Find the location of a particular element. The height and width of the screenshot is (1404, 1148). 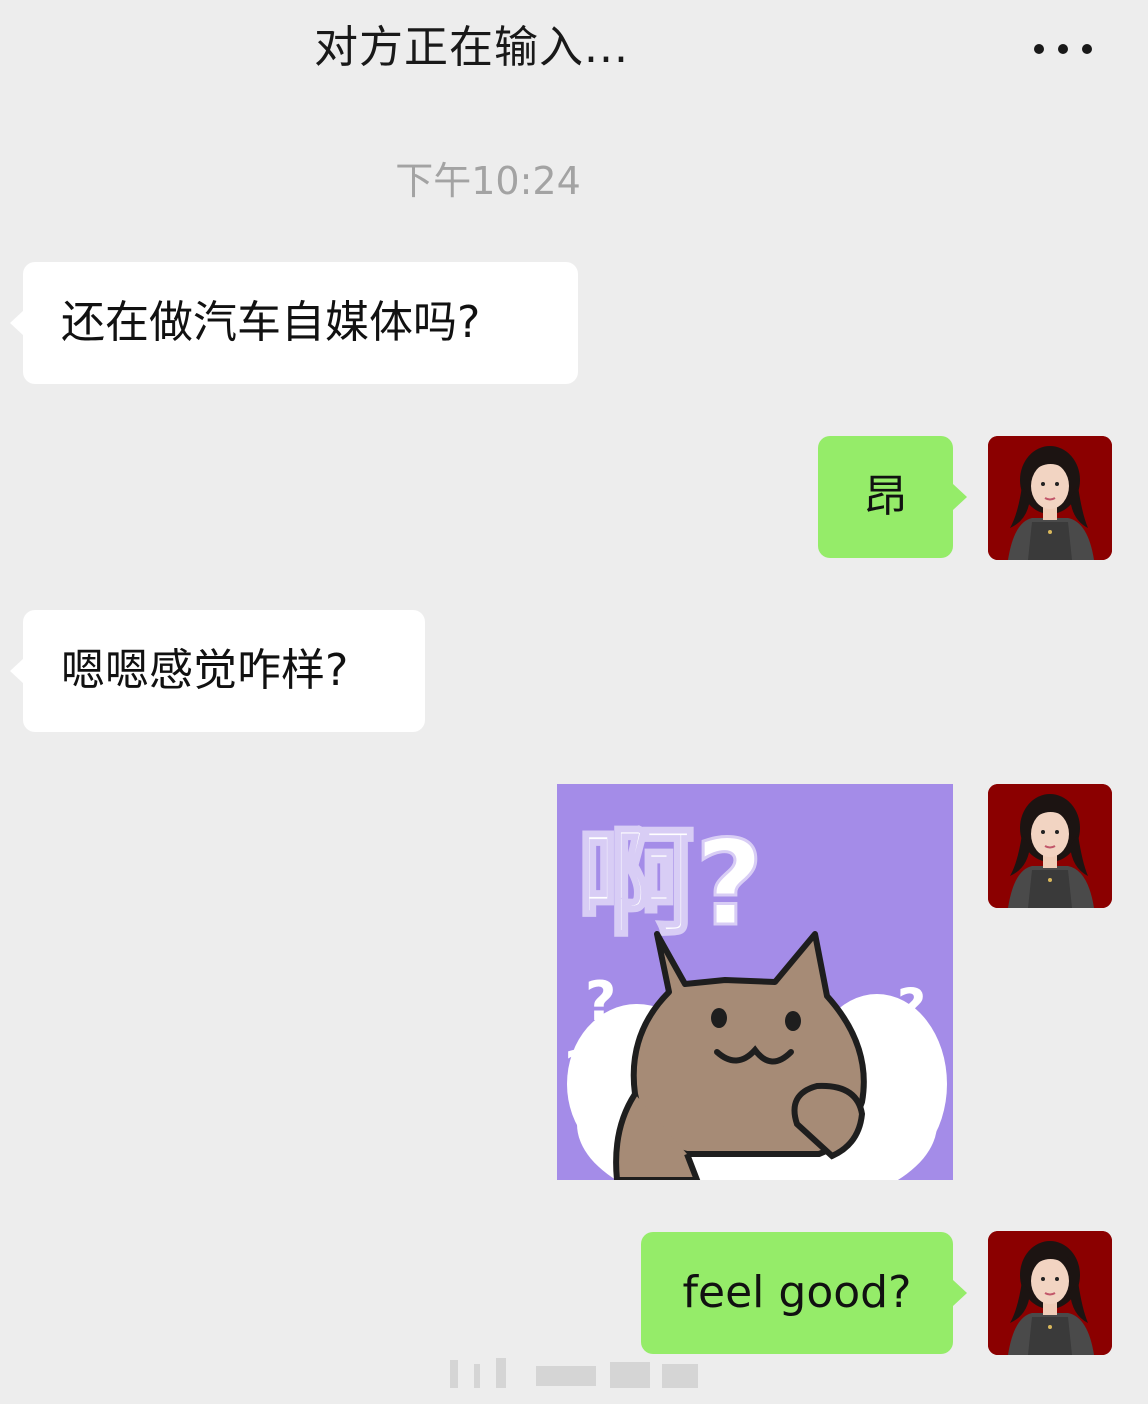

watermark-icon is located at coordinates (574, 1373).